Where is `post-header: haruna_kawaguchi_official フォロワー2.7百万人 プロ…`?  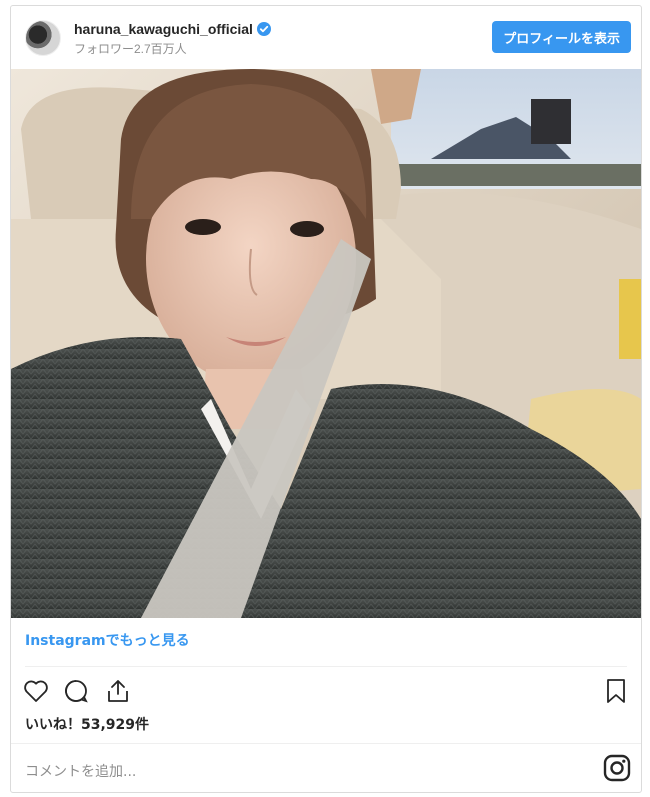
post-header: haruna_kawaguchi_official フォロワー2.7百万人 プロ… is located at coordinates (326, 38).